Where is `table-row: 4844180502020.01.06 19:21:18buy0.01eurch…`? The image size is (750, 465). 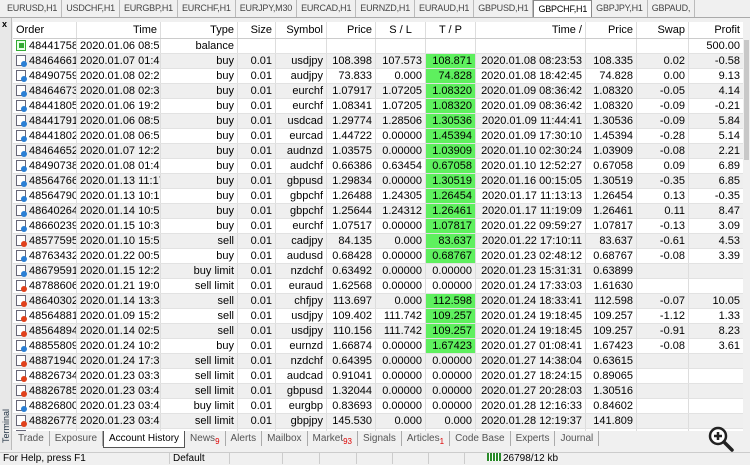
table-row: 4844180502020.01.06 19:21:18buy0.01eurch… is located at coordinates (378, 106).